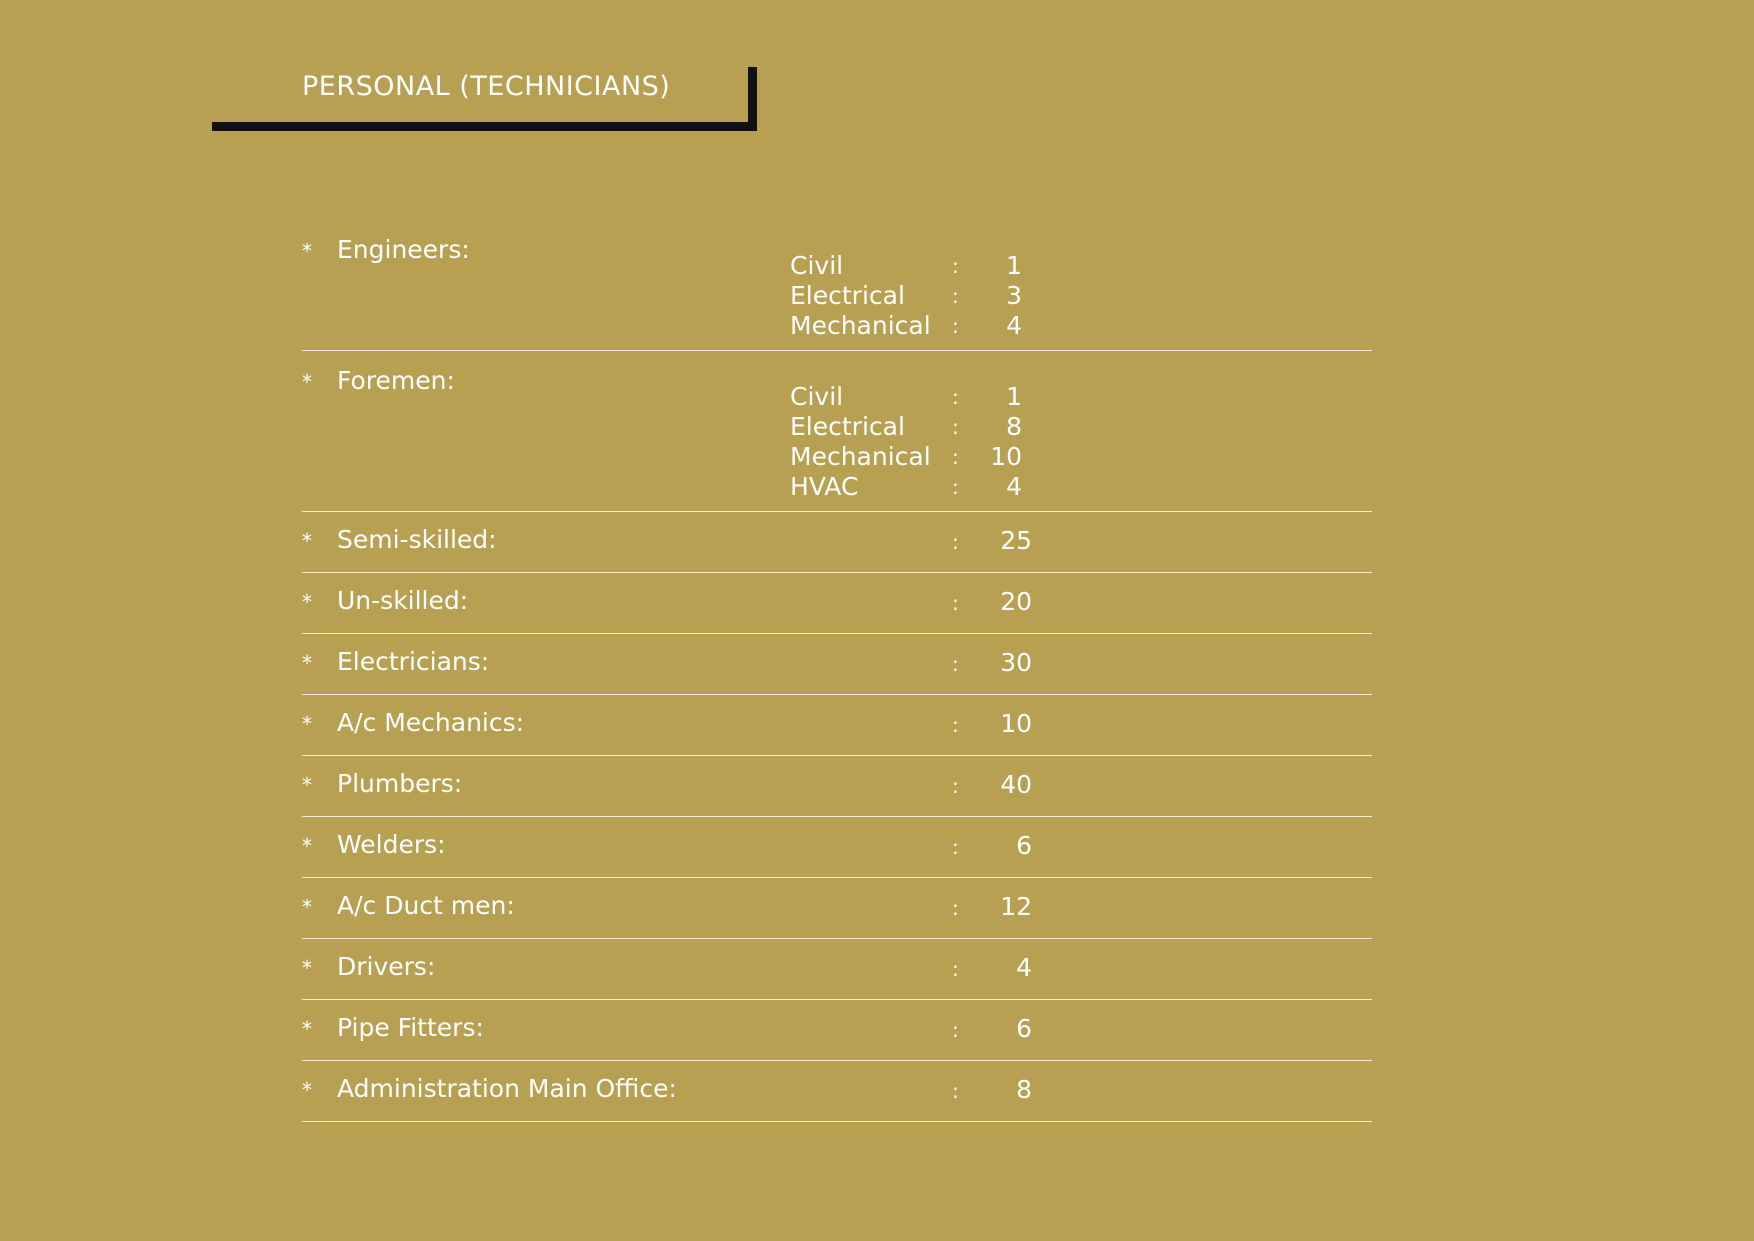 This screenshot has width=1754, height=1241. Describe the element at coordinates (837, 242) in the screenshot. I see `section-header: * Engineers:` at that location.